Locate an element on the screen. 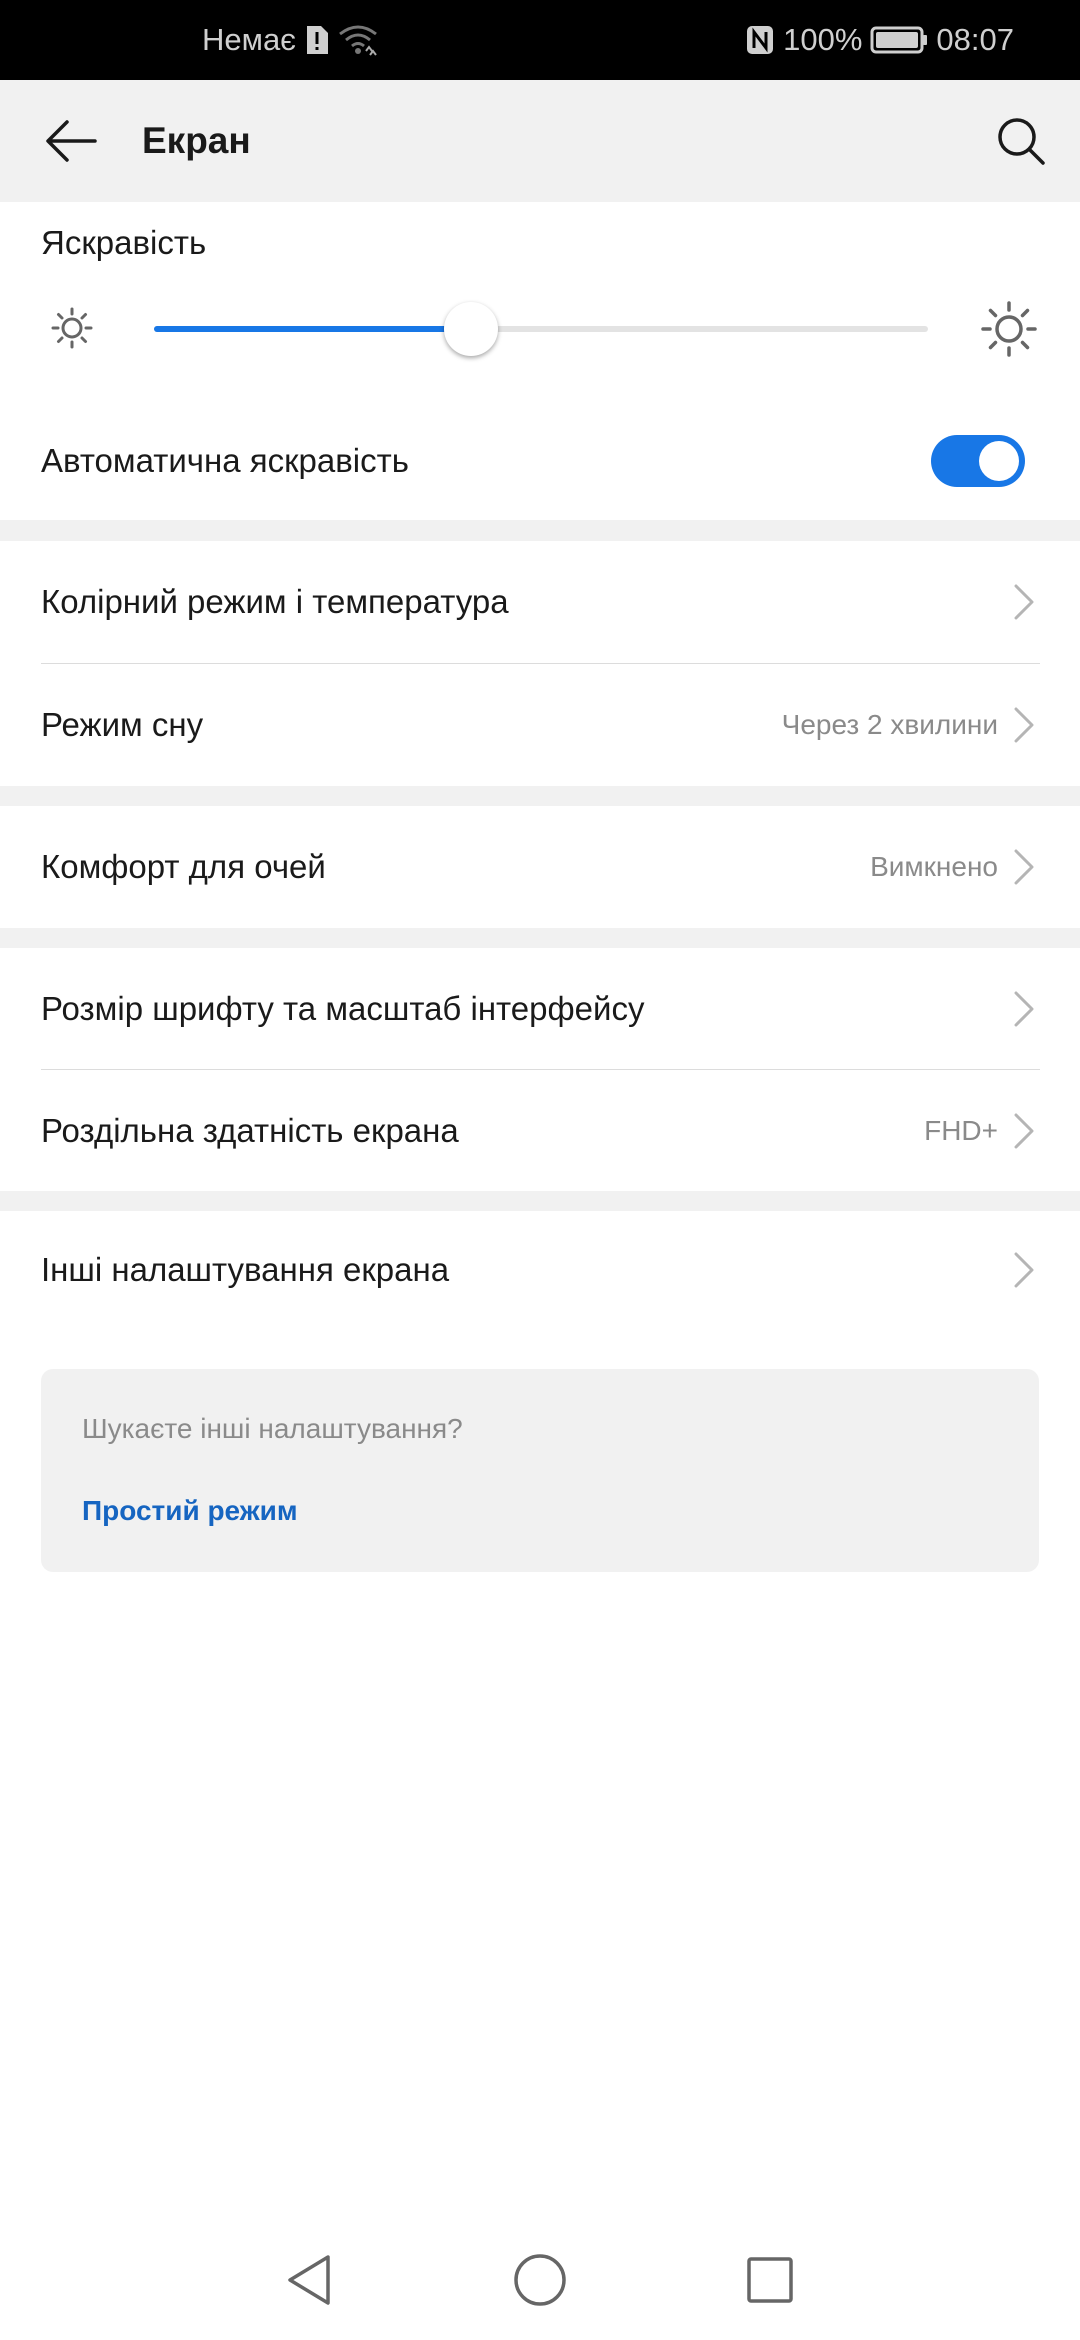 The height and width of the screenshot is (2340, 1080). wifi-icon is located at coordinates (358, 40).